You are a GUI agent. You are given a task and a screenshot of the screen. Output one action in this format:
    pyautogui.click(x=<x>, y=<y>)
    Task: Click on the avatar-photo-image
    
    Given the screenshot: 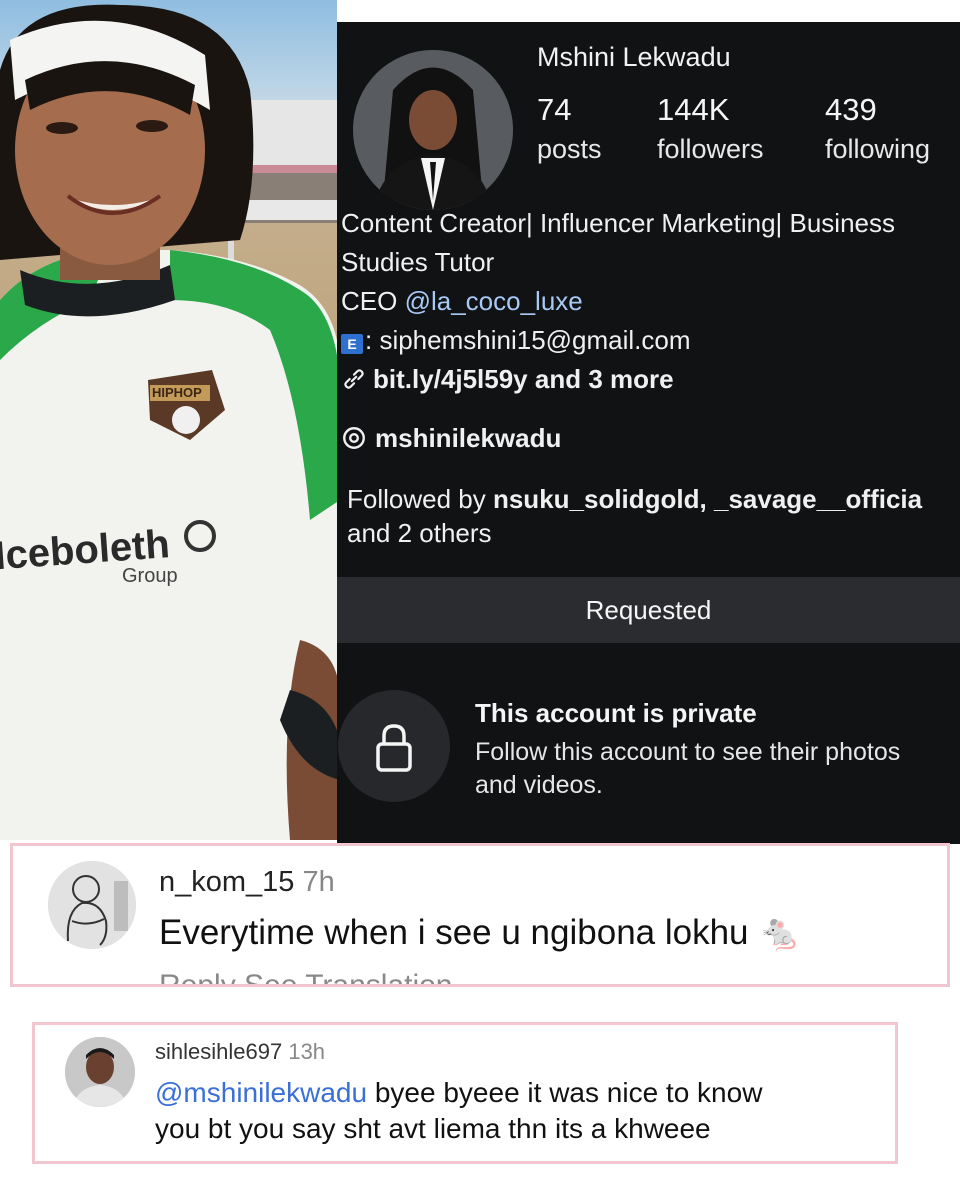 What is the action you would take?
    pyautogui.click(x=100, y=1072)
    